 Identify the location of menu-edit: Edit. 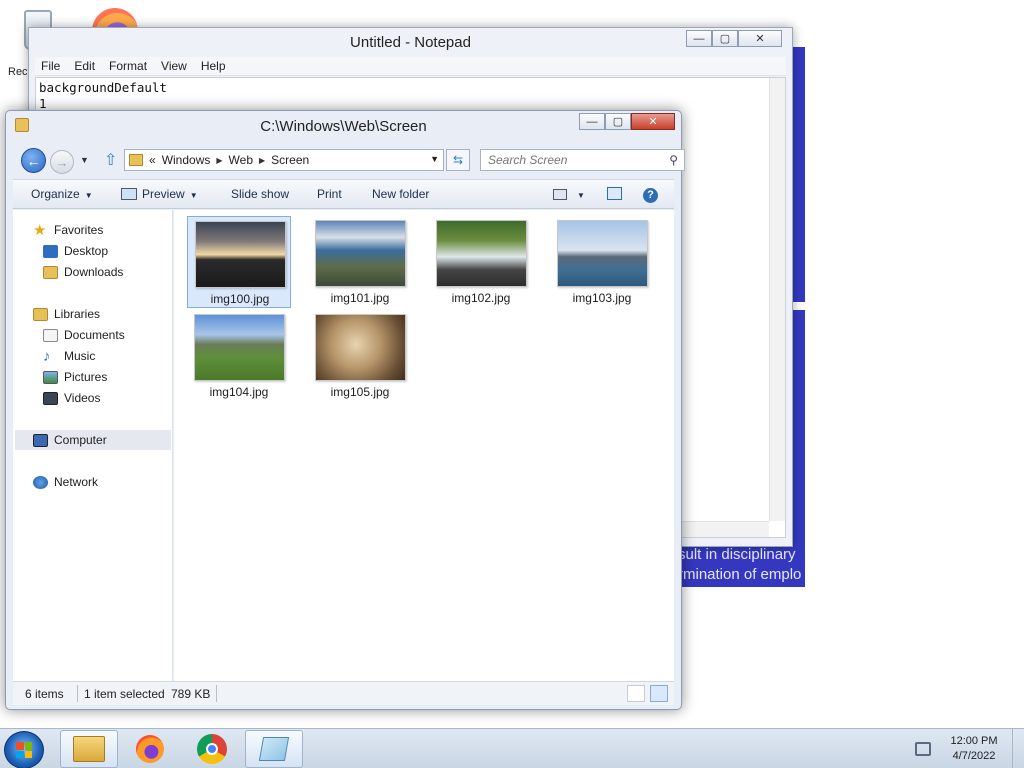
(84, 66).